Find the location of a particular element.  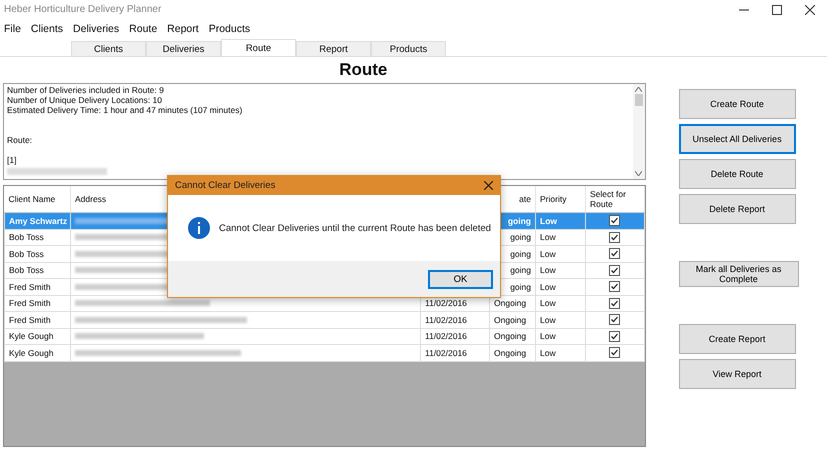

action-button: Create Report is located at coordinates (737, 339).